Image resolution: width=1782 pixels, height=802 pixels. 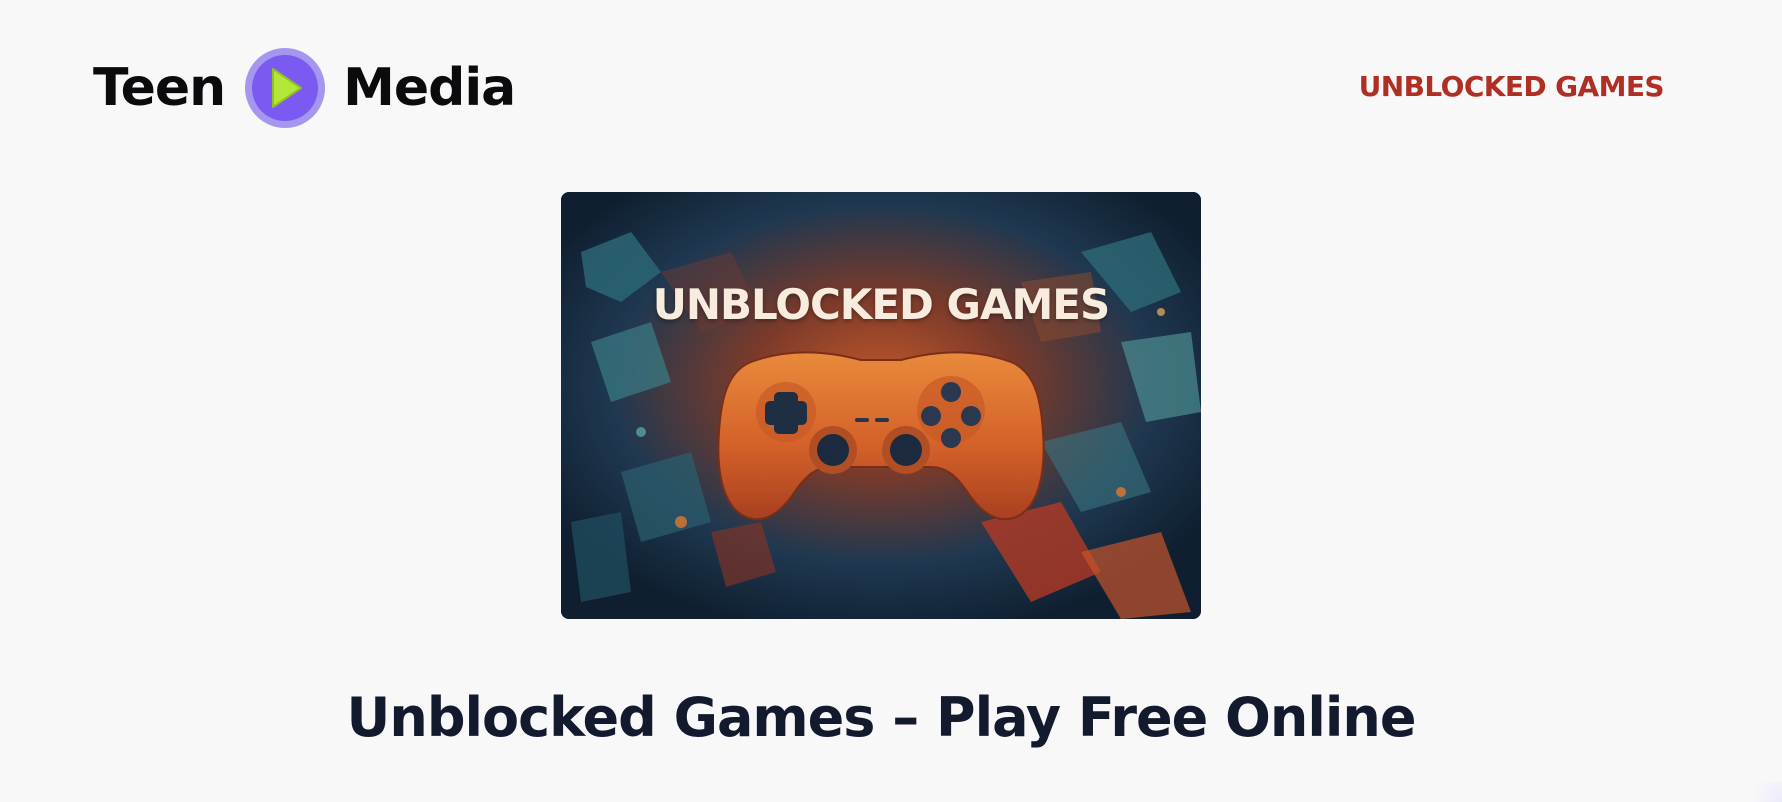 What do you see at coordinates (159, 88) in the screenshot?
I see `logo-word-teen: Teen` at bounding box center [159, 88].